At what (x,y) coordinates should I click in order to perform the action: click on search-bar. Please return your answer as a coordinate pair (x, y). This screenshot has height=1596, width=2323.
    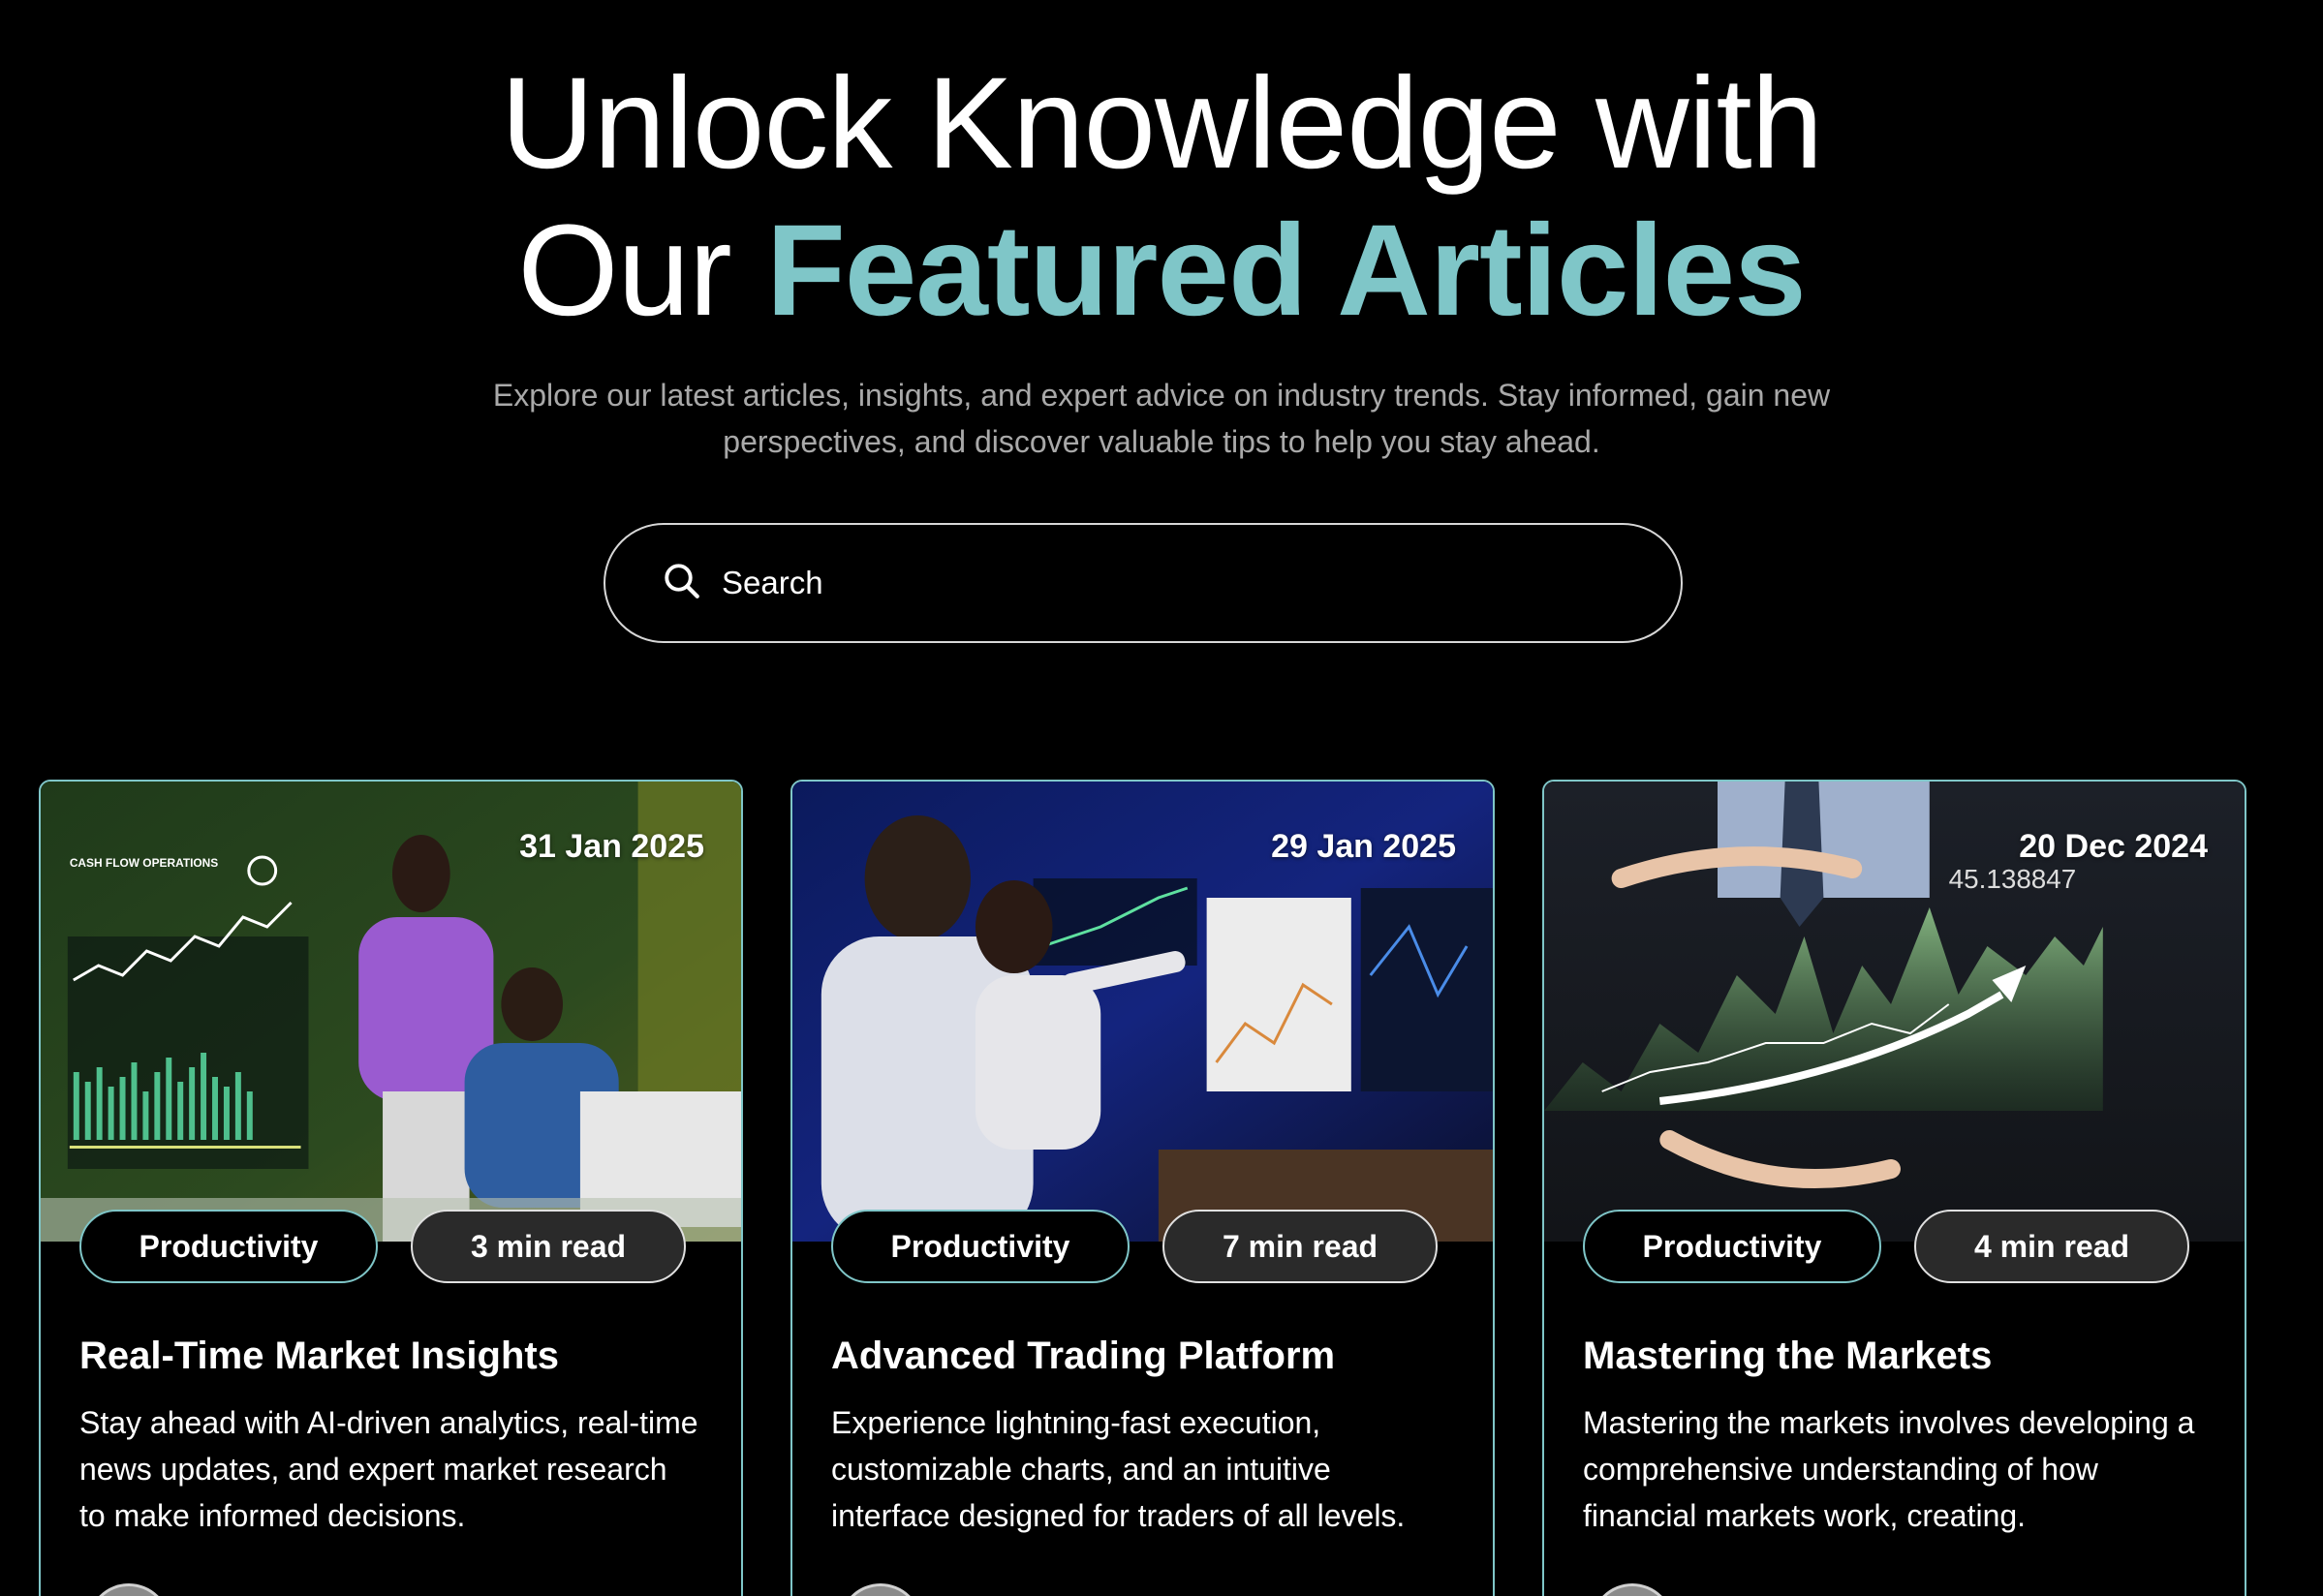
    Looking at the image, I should click on (1143, 583).